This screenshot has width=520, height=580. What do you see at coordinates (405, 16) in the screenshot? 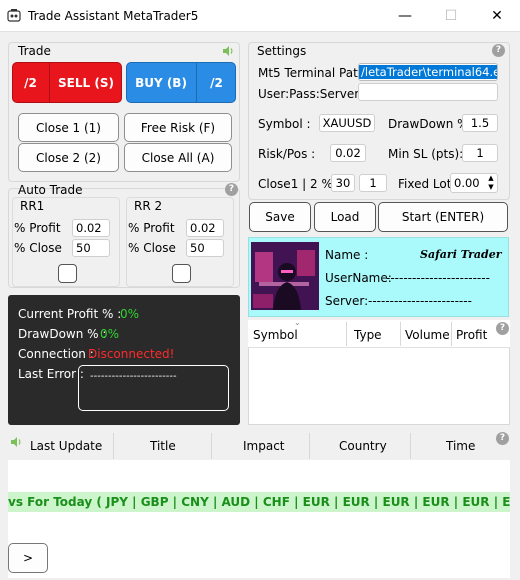
I see `minimize-button: —` at bounding box center [405, 16].